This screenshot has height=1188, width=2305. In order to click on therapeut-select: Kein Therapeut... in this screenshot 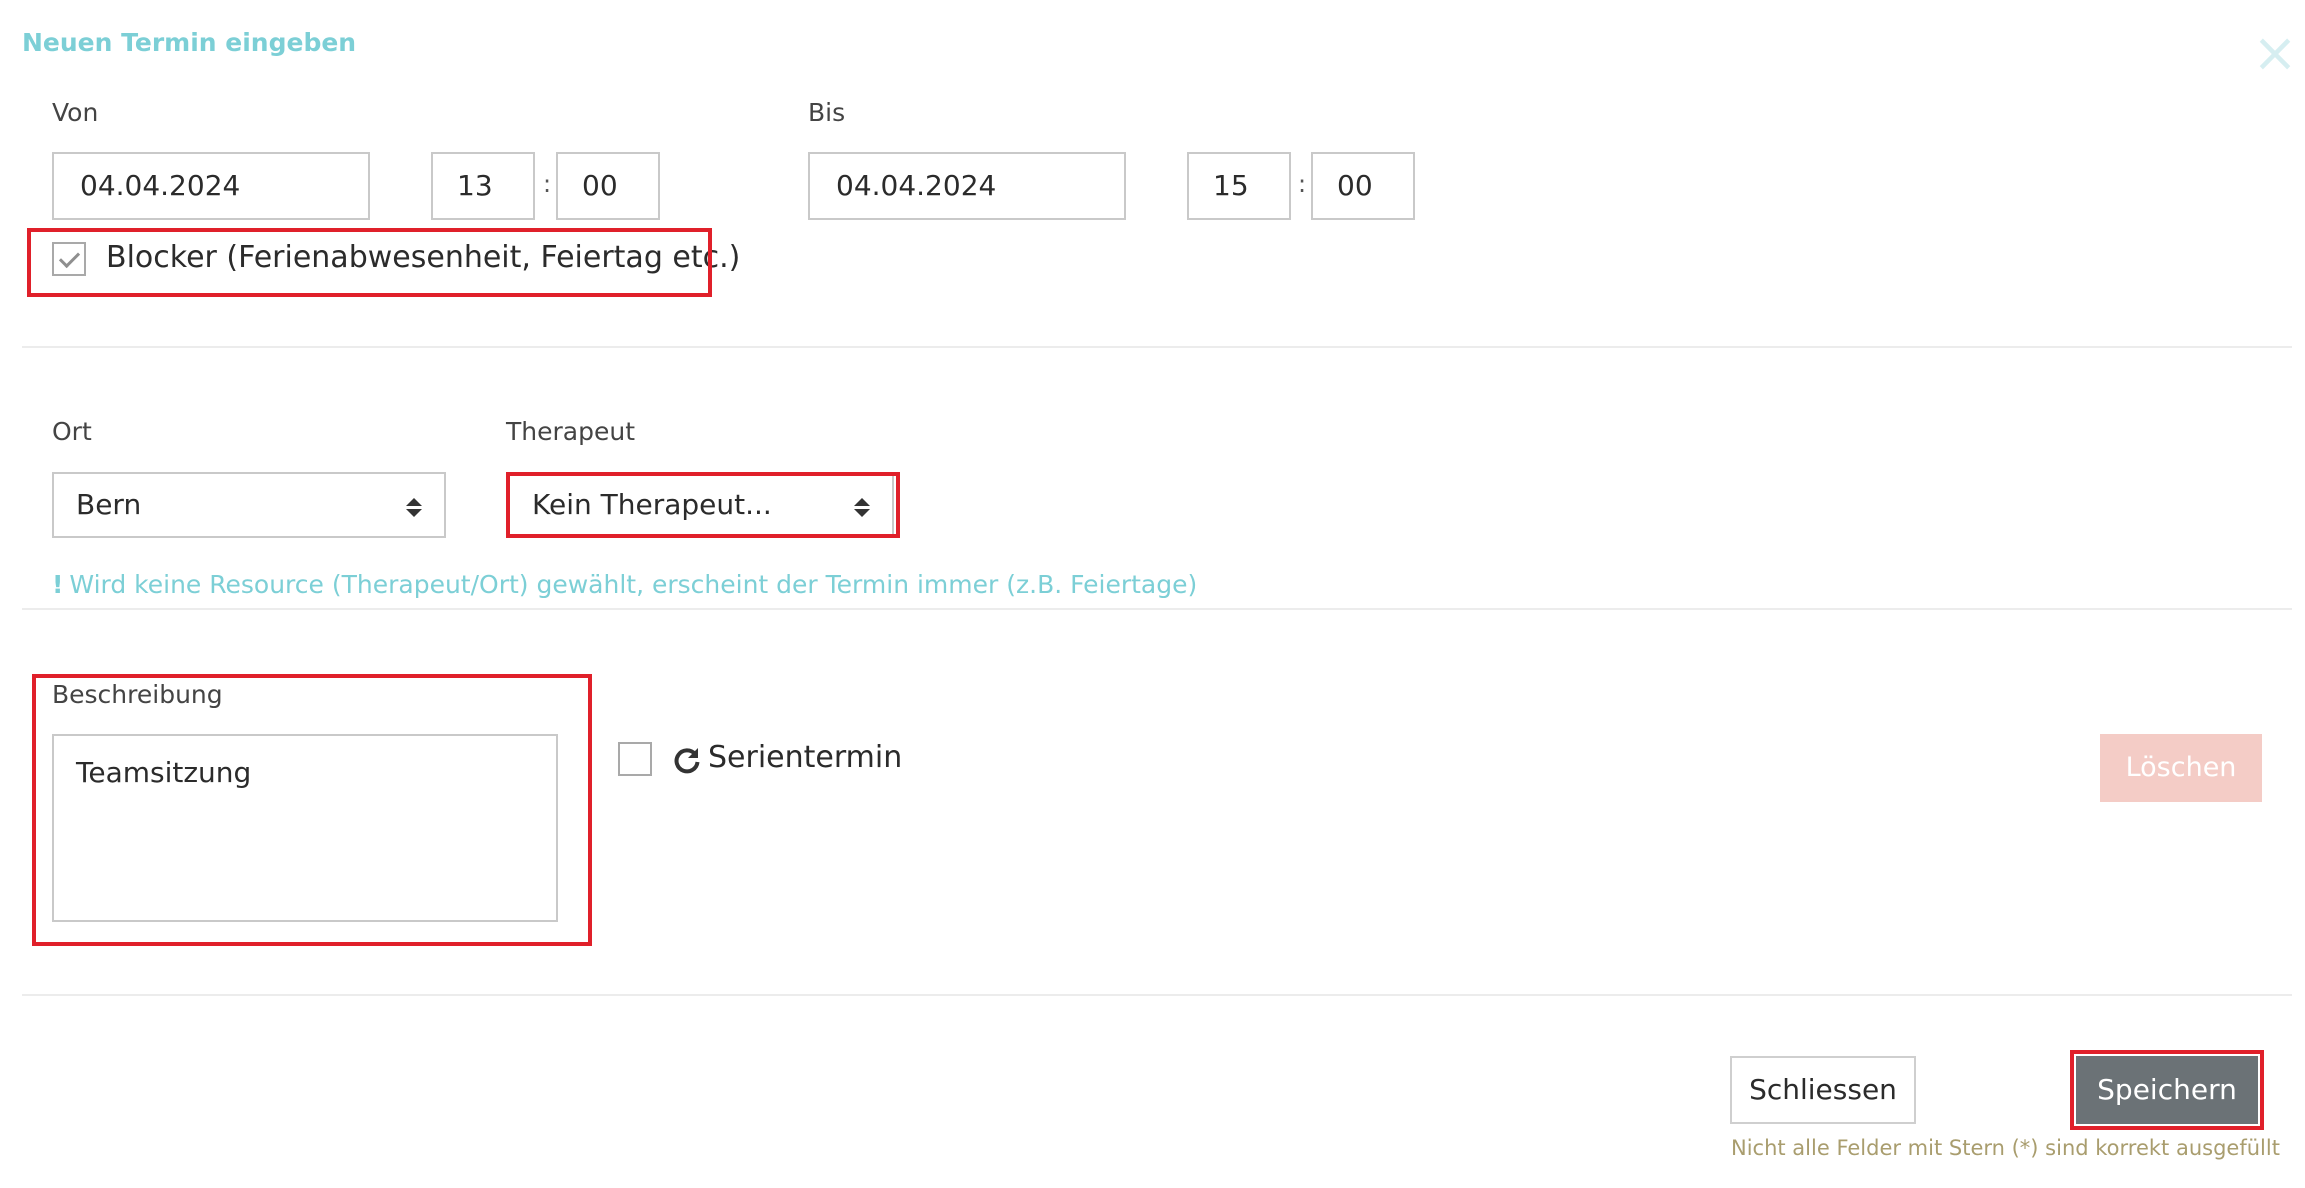, I will do `click(701, 505)`.